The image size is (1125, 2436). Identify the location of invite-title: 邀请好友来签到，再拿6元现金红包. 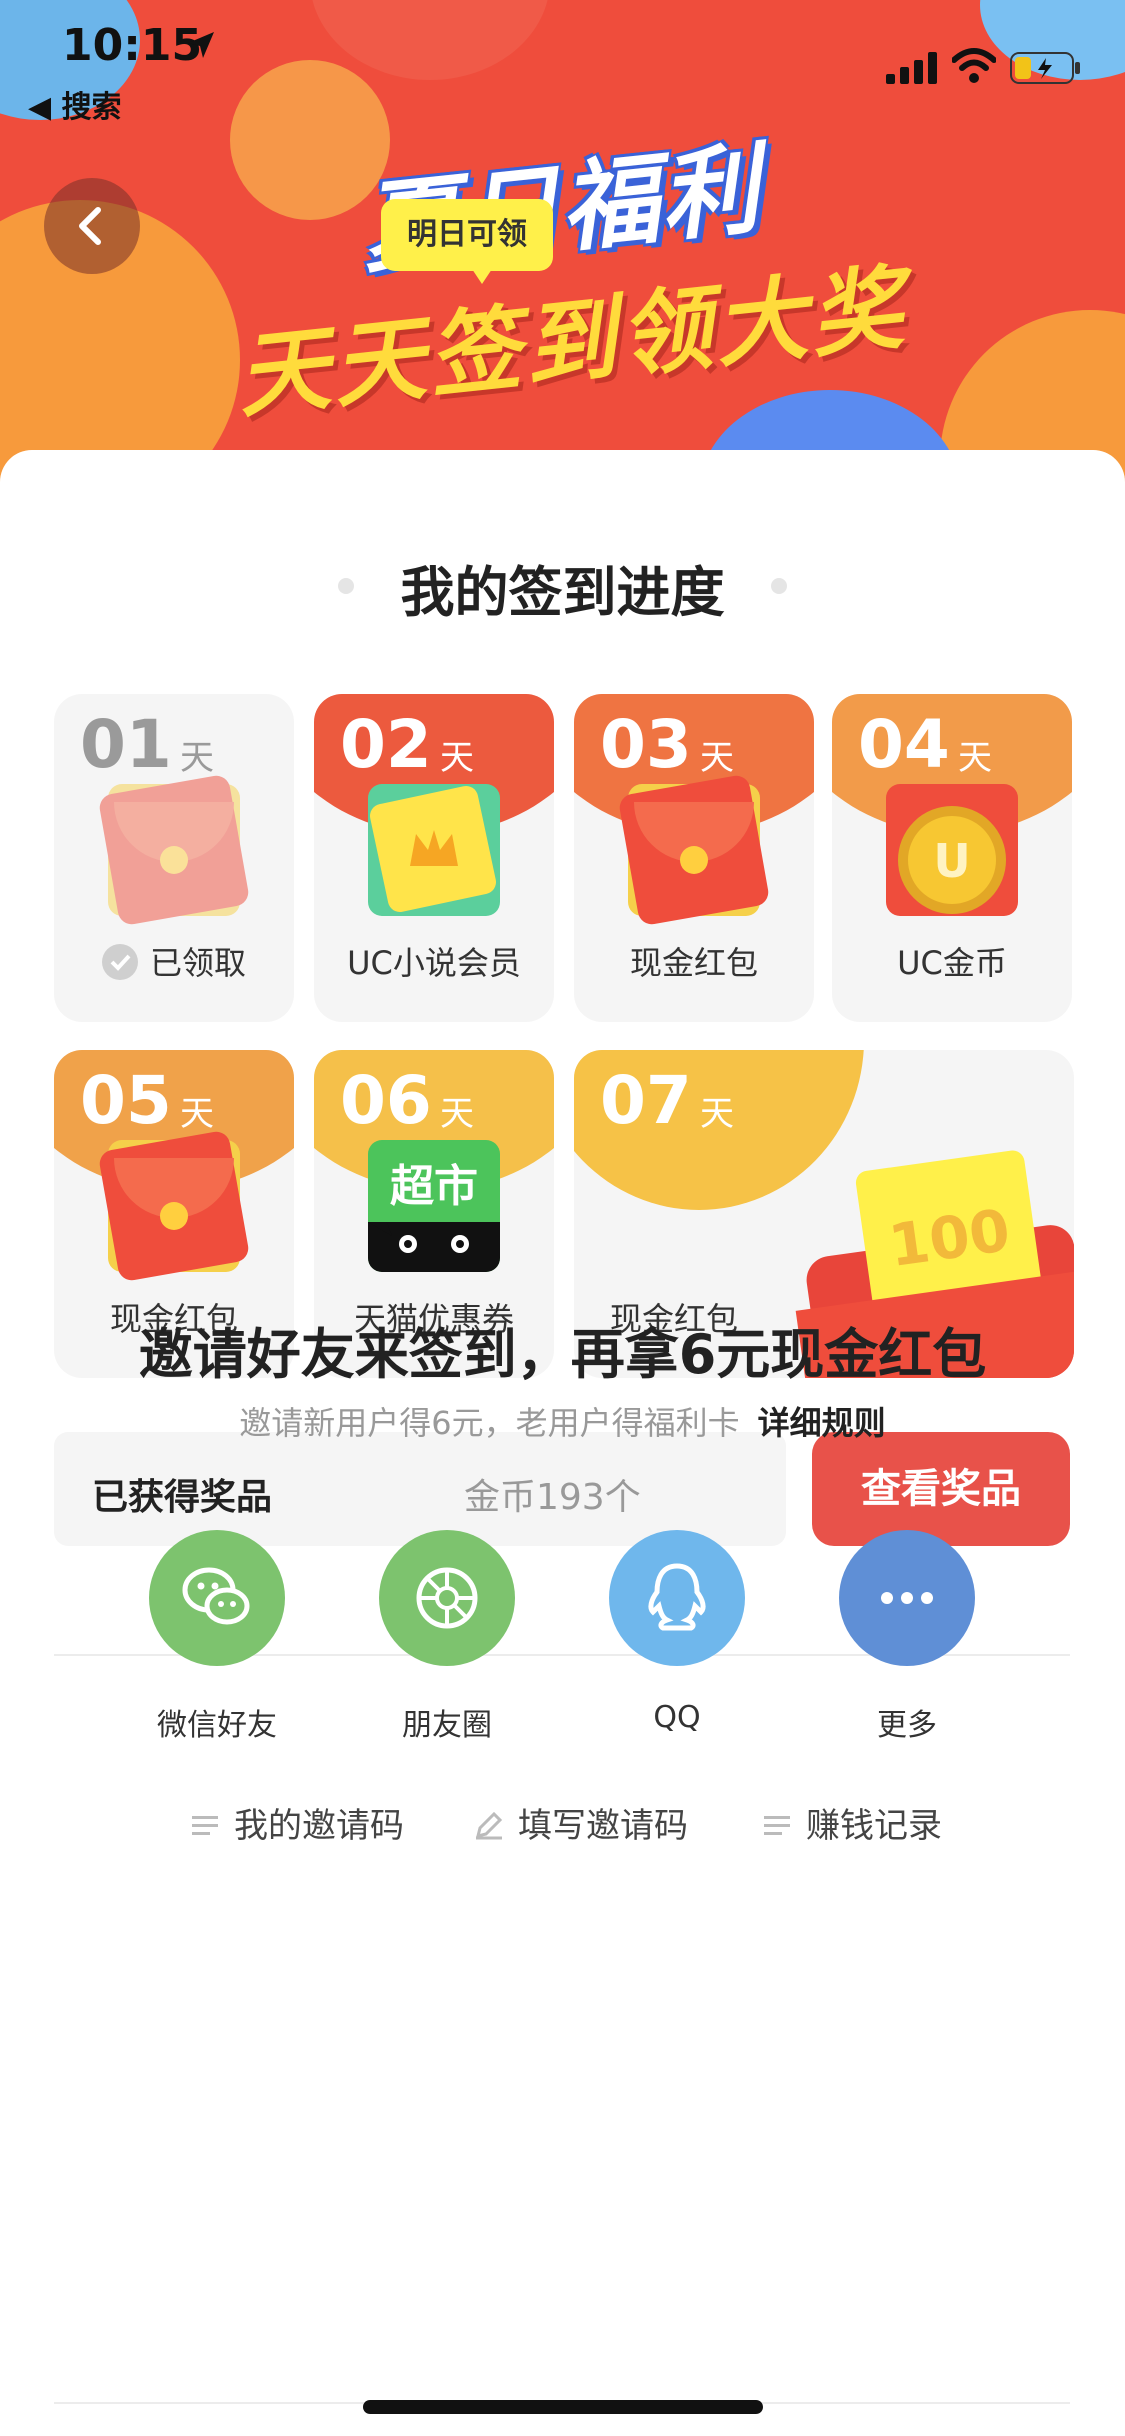
(562, 1354).